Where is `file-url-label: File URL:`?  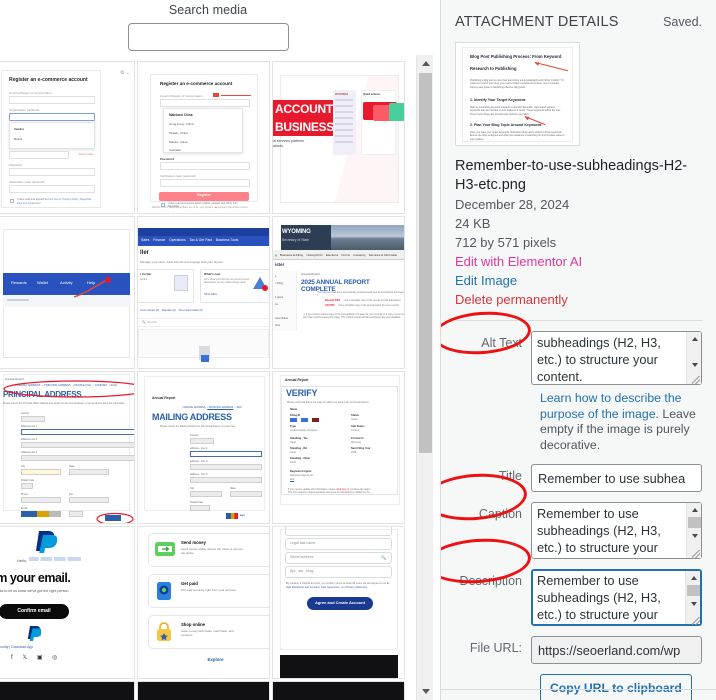 file-url-label: File URL: is located at coordinates (495, 648).